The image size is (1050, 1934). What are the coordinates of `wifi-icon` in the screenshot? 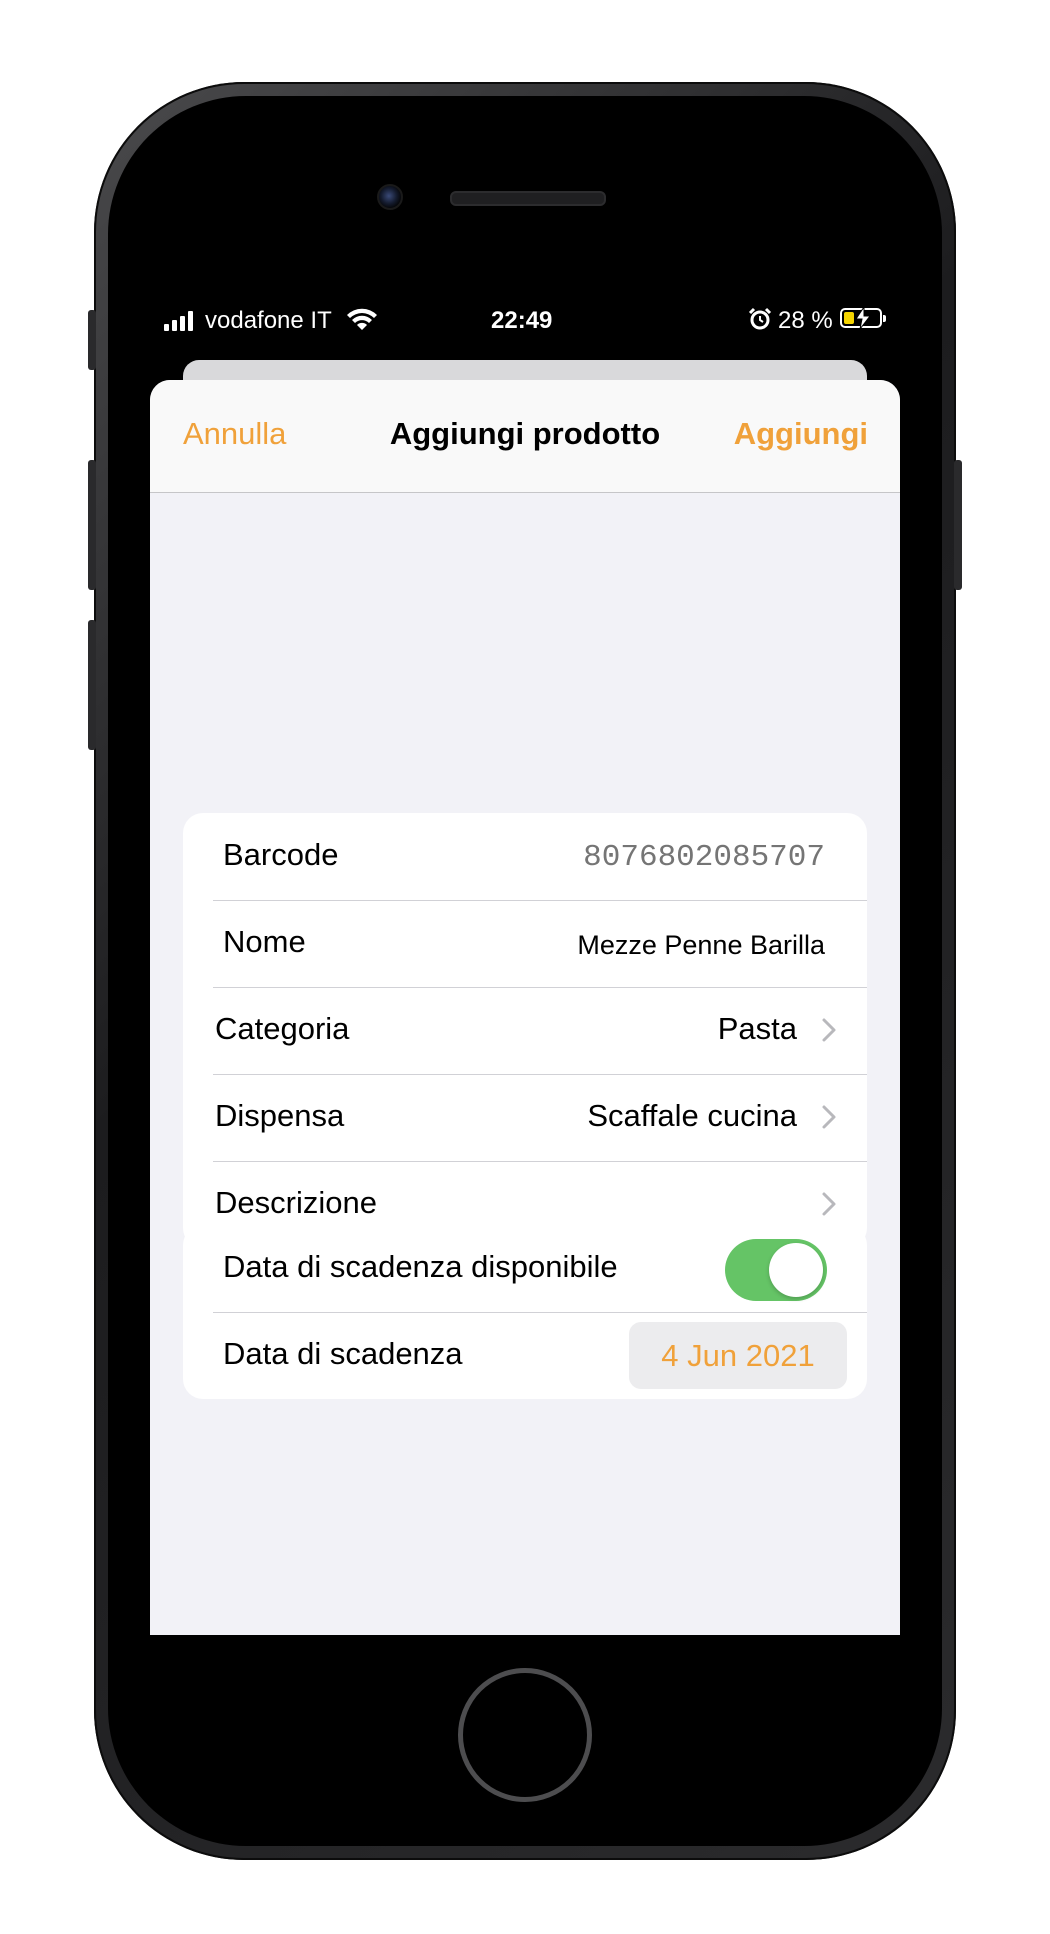 It's located at (362, 319).